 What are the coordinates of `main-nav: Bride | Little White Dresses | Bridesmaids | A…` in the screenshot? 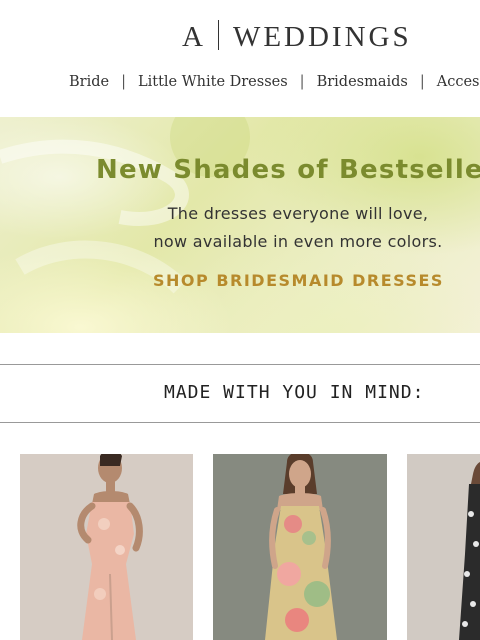 It's located at (274, 82).